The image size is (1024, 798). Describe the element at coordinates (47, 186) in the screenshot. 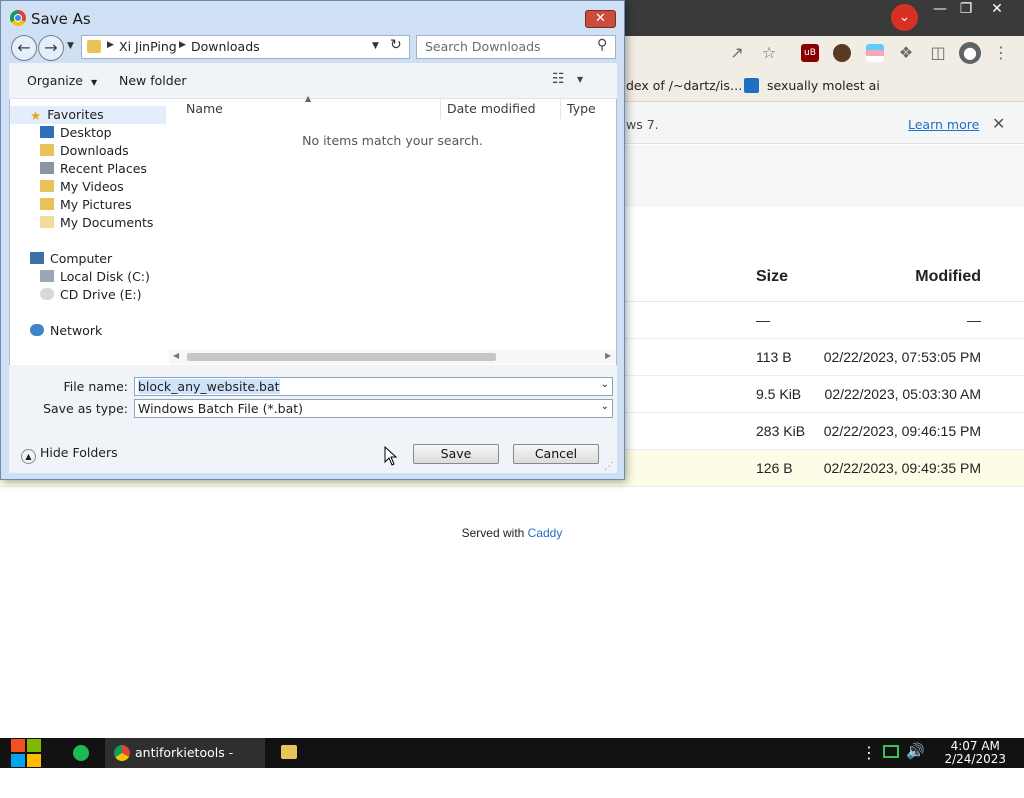

I see `videos-folder-icon` at that location.